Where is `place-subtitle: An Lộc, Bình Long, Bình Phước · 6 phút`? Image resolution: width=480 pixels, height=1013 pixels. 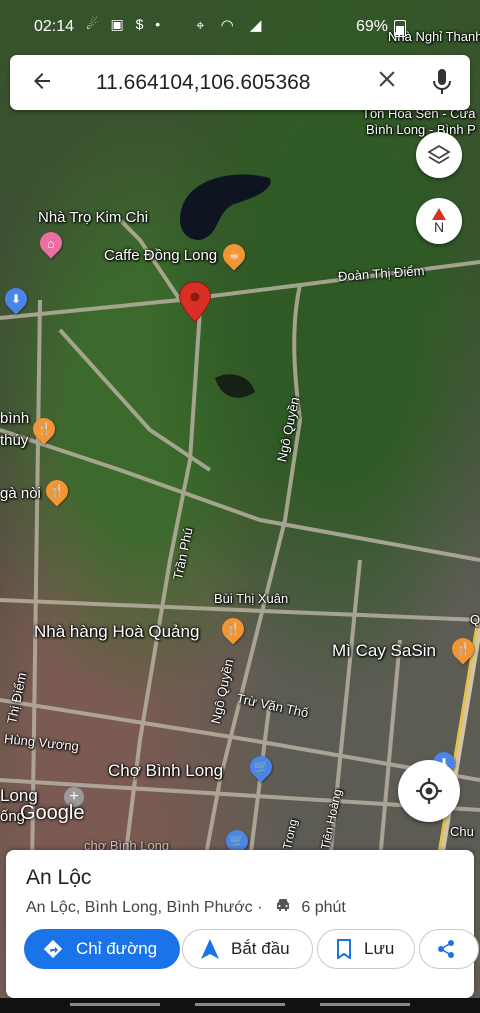 place-subtitle: An Lộc, Bình Long, Bình Phước · 6 phút is located at coordinates (186, 907).